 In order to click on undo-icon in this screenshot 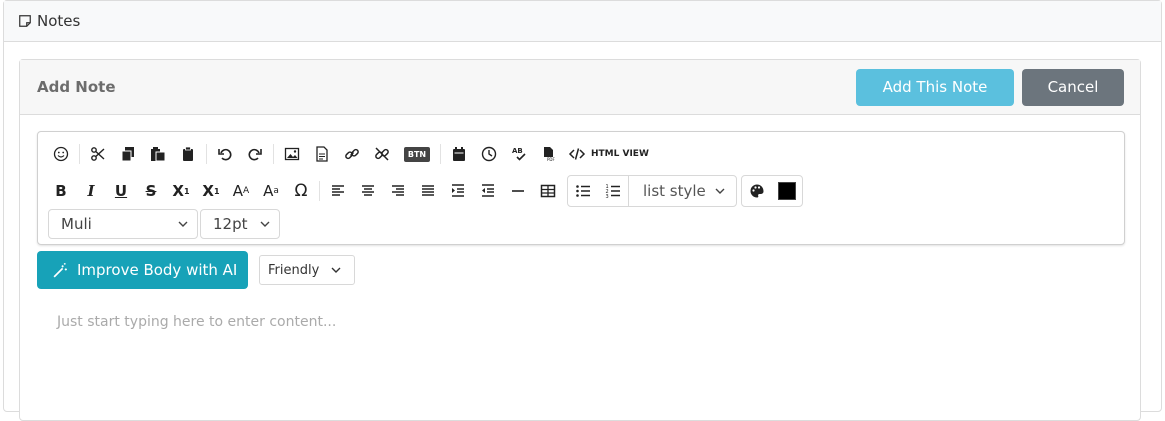, I will do `click(225, 154)`.